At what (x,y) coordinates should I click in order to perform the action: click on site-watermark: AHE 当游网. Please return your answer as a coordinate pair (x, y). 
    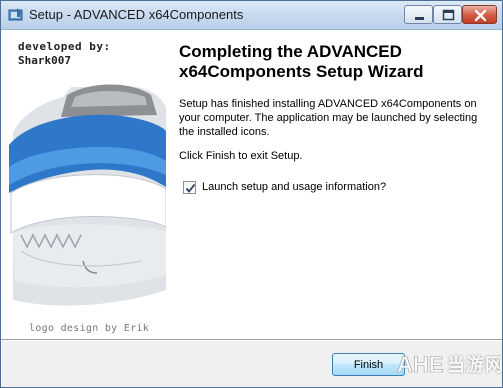
    Looking at the image, I should click on (449, 365).